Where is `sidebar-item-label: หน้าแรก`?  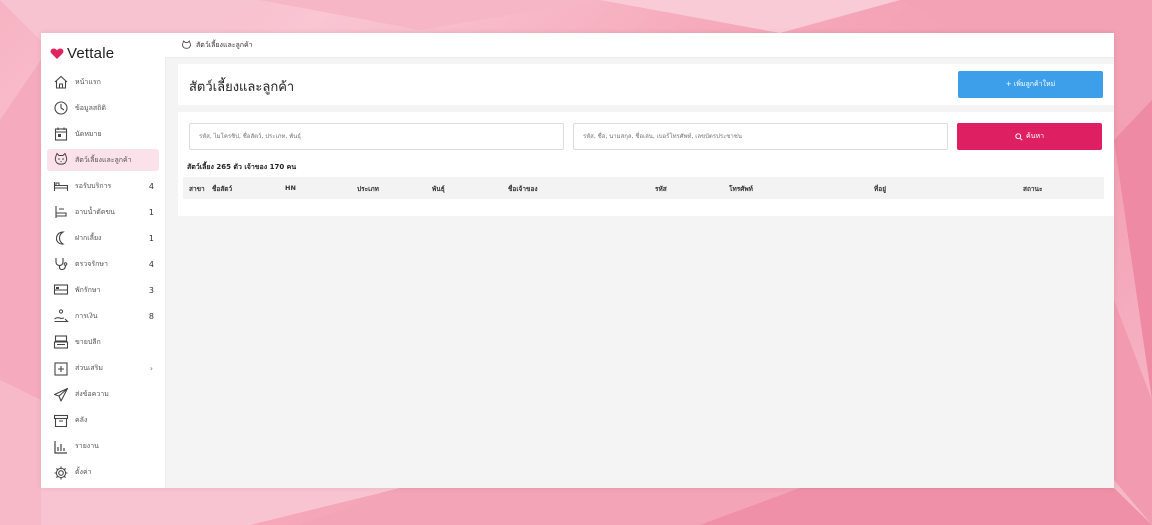
sidebar-item-label: หน้าแรก is located at coordinates (88, 81).